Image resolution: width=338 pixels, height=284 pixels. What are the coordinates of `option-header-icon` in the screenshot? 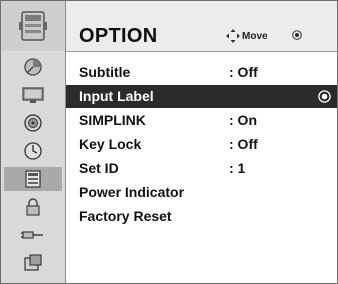 It's located at (33, 26).